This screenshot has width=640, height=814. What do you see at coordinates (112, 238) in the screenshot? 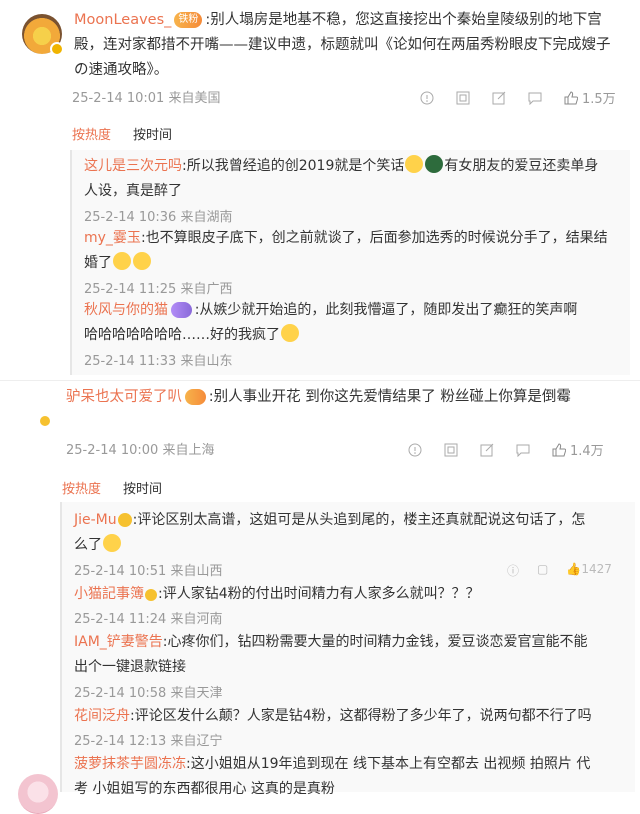
I see `reply-username: my_霎玉` at bounding box center [112, 238].